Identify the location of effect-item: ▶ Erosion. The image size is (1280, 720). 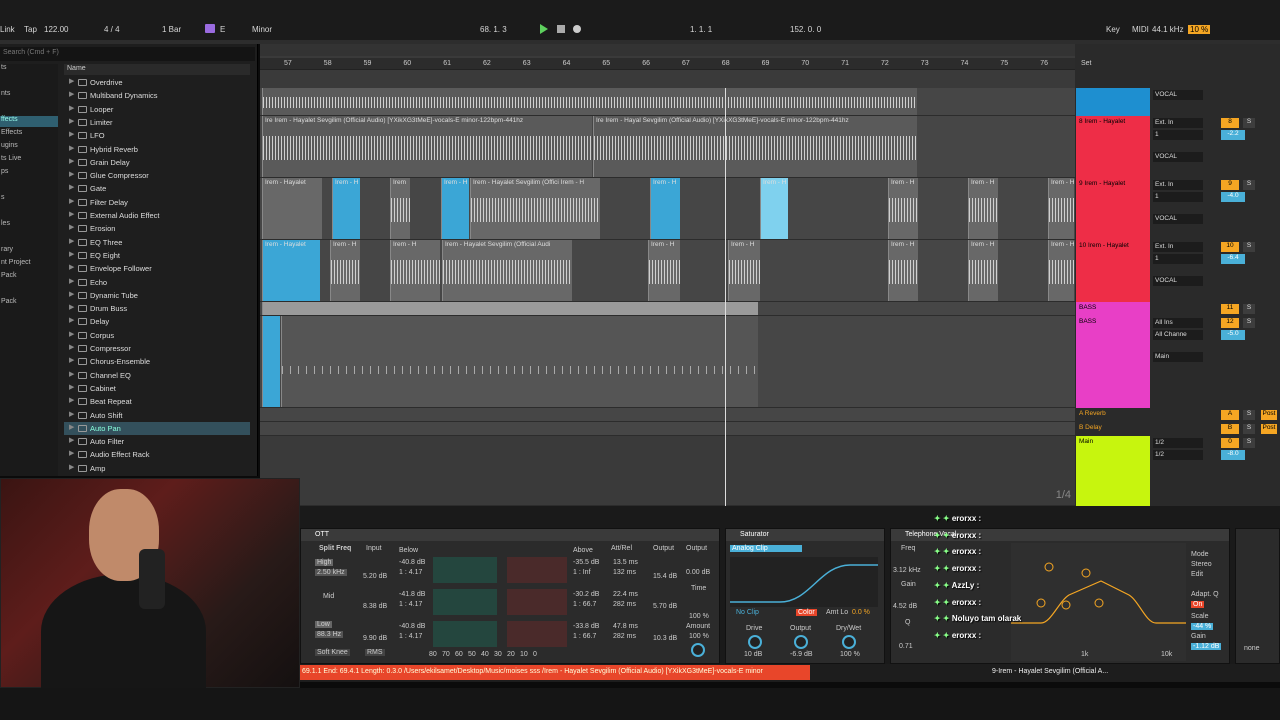
(157, 228).